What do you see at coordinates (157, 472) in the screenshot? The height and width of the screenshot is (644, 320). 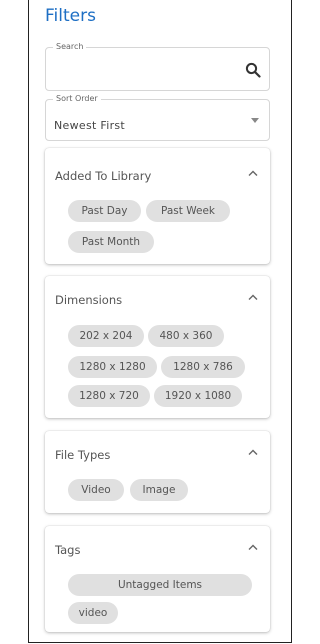 I see `section-file-types: File Types Video Image` at bounding box center [157, 472].